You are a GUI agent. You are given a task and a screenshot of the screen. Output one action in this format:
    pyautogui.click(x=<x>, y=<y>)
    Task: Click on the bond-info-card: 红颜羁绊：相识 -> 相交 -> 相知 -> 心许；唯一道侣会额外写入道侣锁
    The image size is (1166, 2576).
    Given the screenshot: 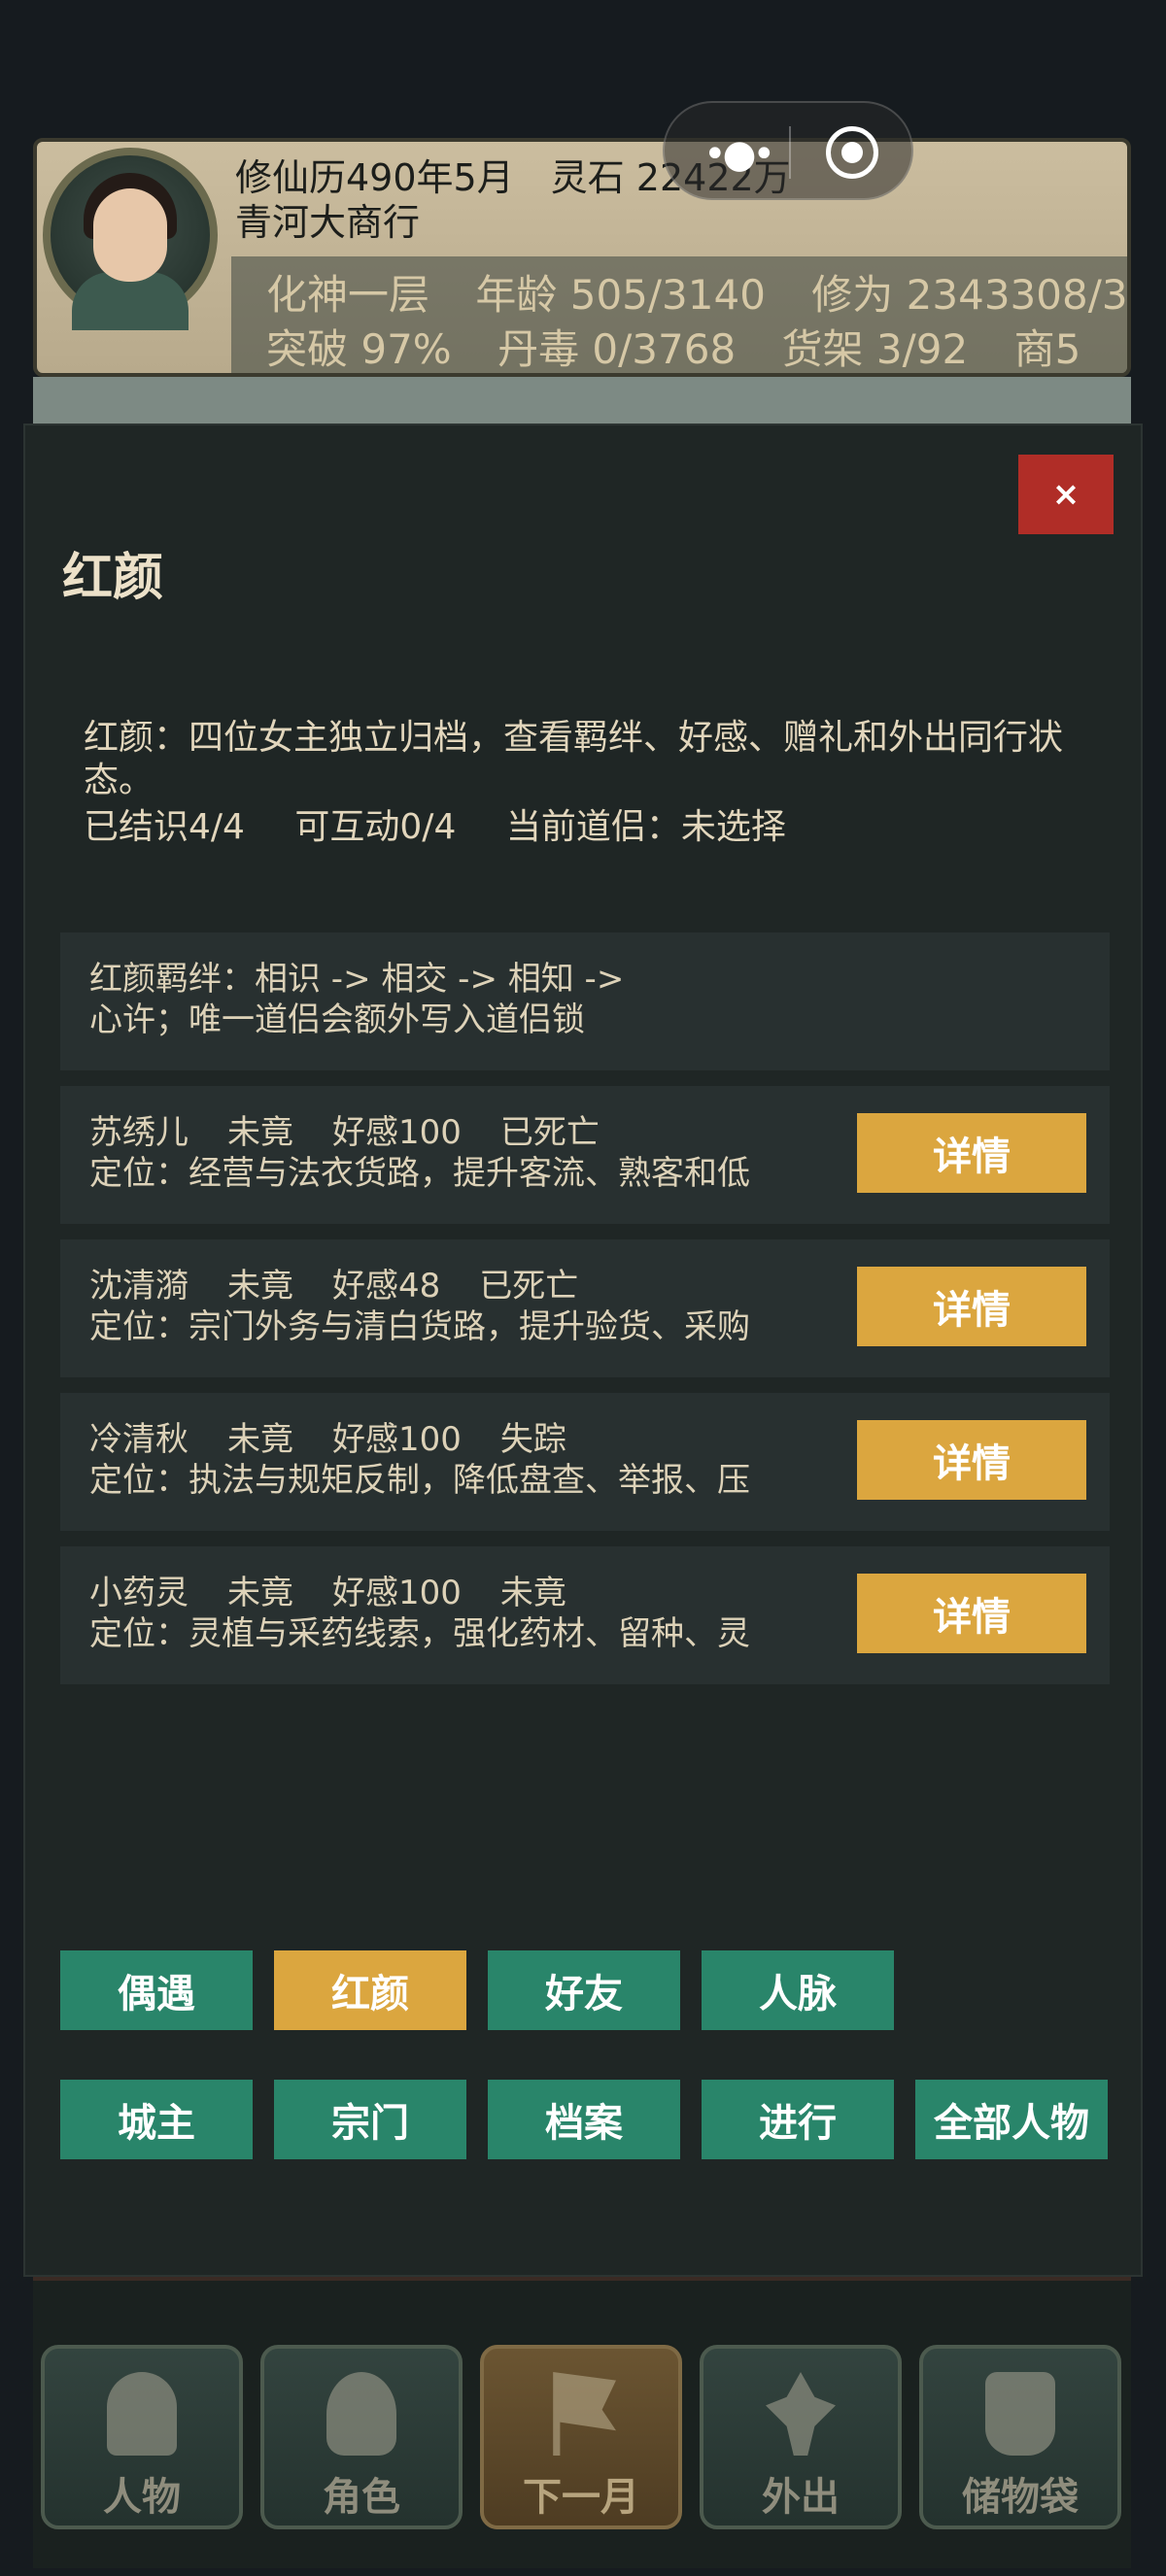 What is the action you would take?
    pyautogui.click(x=585, y=1001)
    